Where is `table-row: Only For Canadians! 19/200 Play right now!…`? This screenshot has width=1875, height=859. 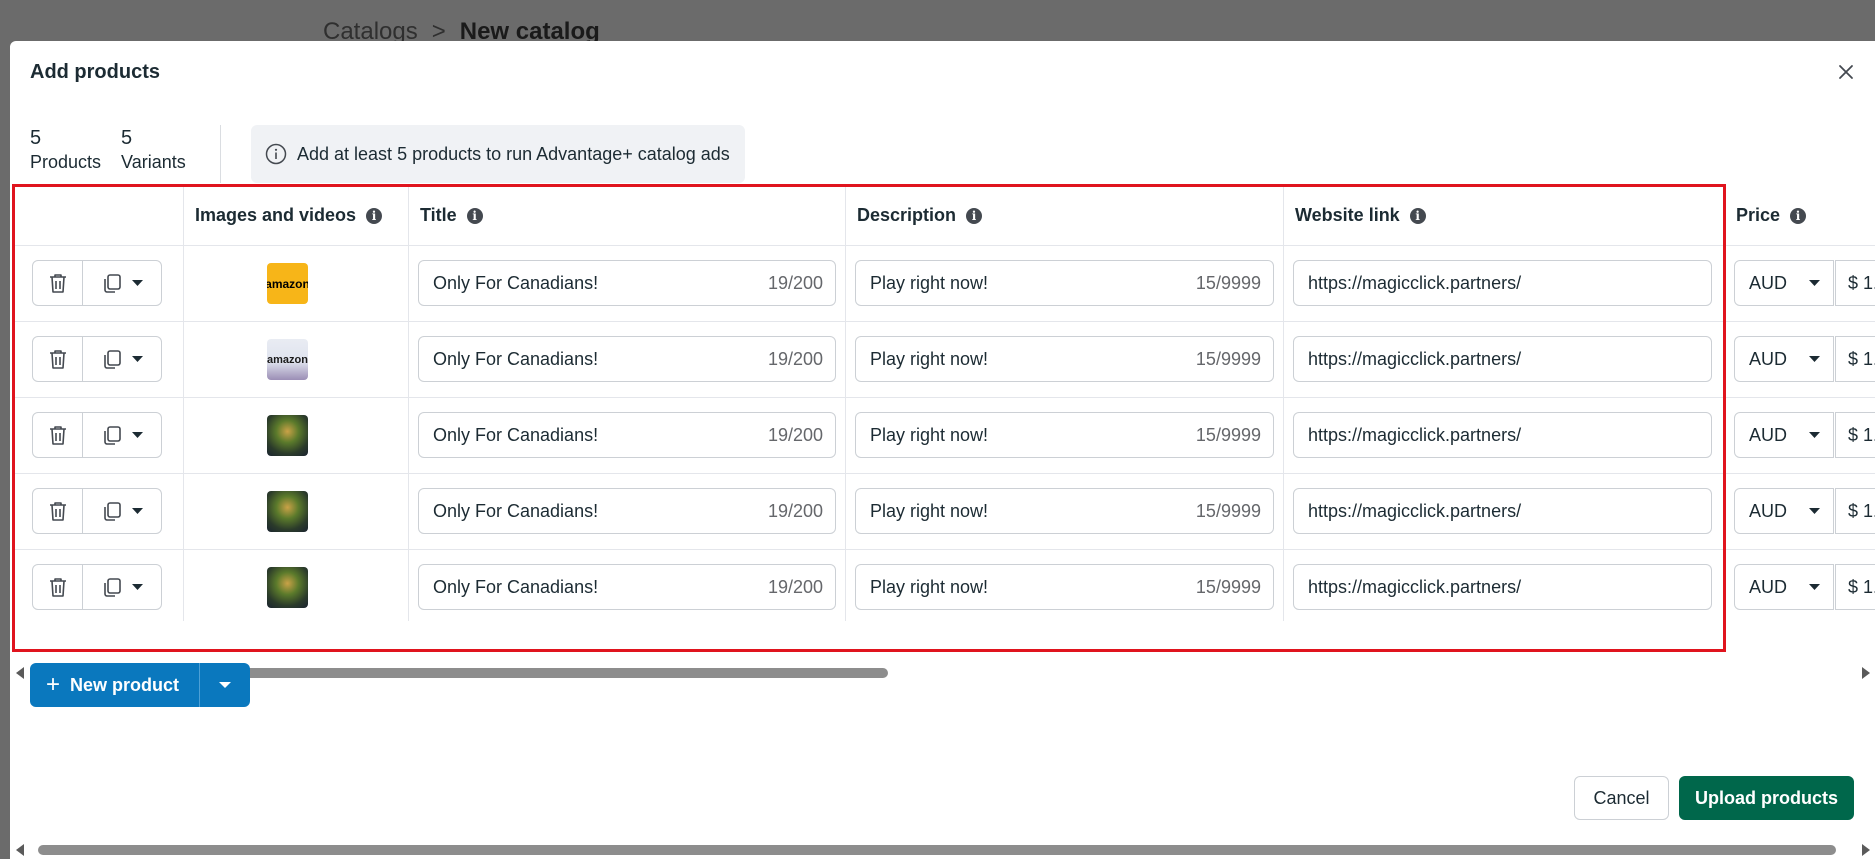 table-row: Only For Canadians! 19/200 Play right now!… is located at coordinates (943, 436).